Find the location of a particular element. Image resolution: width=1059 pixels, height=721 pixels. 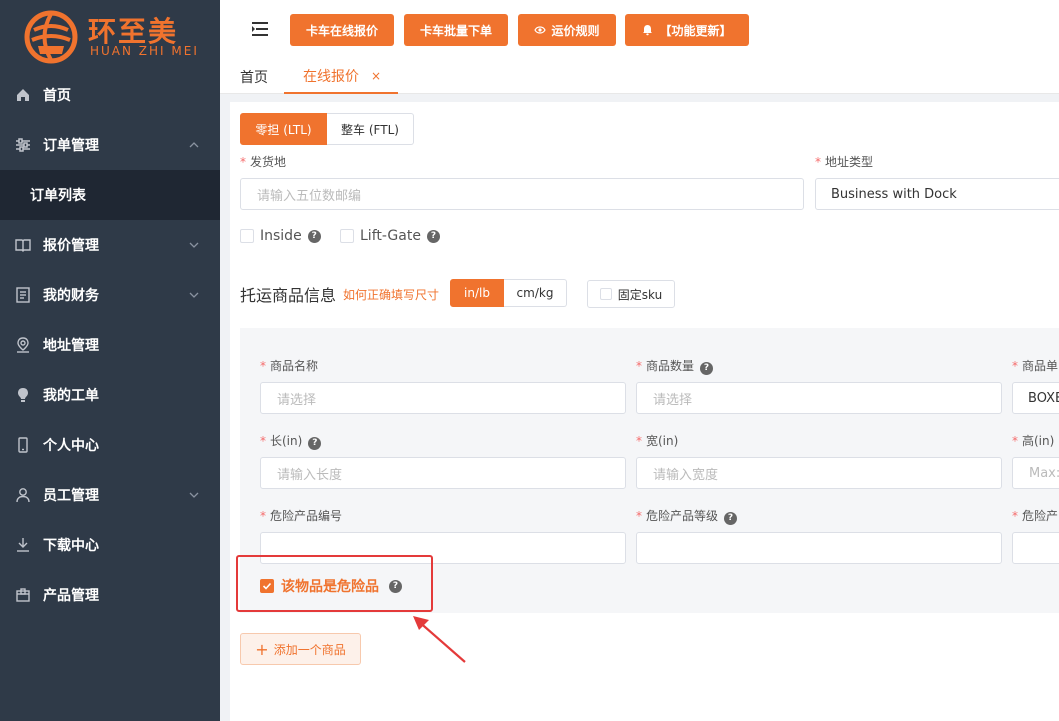

goods-qty-label: * 商品数量? is located at coordinates (675, 366).